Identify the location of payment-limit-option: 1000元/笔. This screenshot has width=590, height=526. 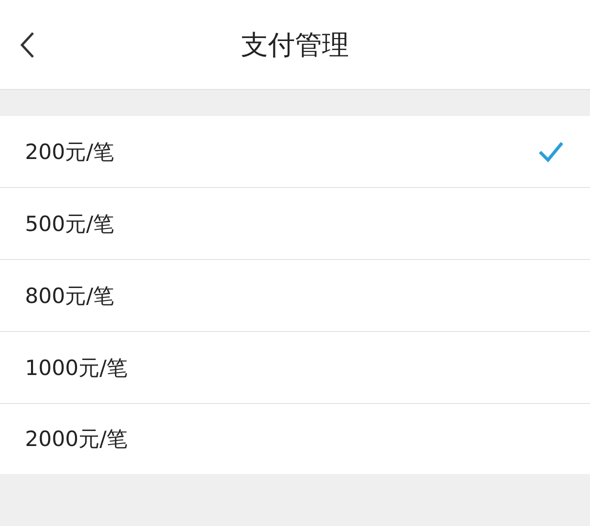
(295, 368).